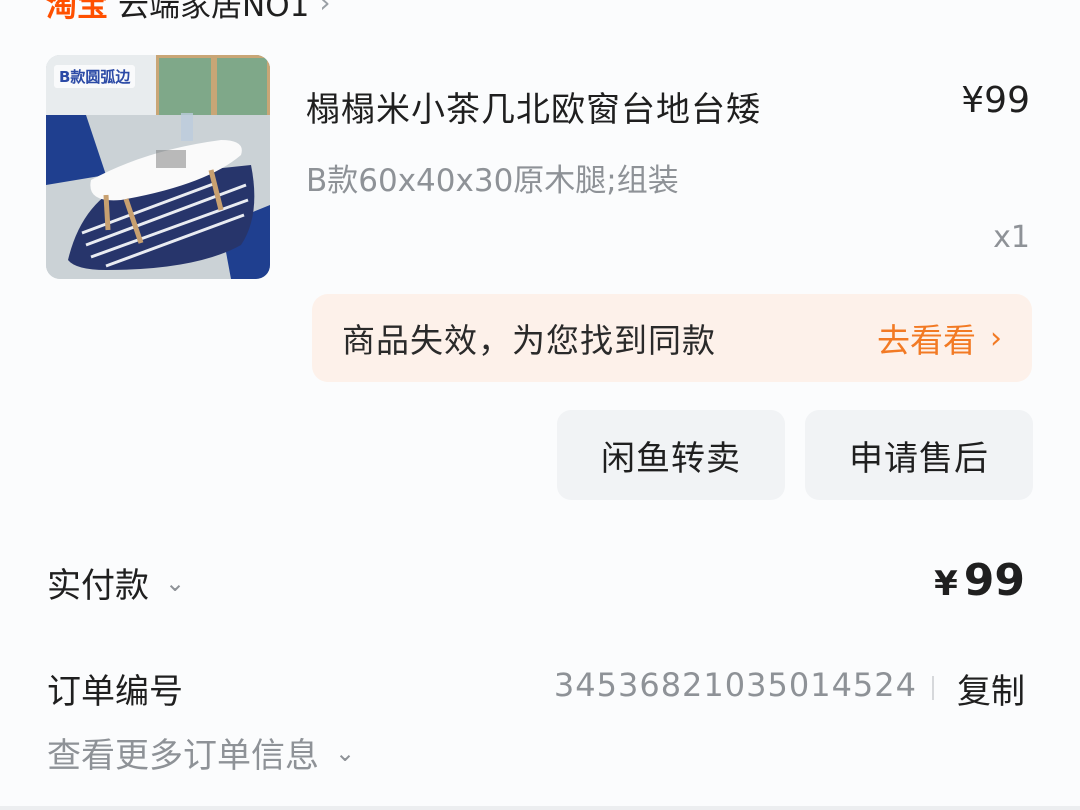 Image resolution: width=1080 pixels, height=810 pixels. I want to click on find-similar-label: 去看看, so click(926, 340).